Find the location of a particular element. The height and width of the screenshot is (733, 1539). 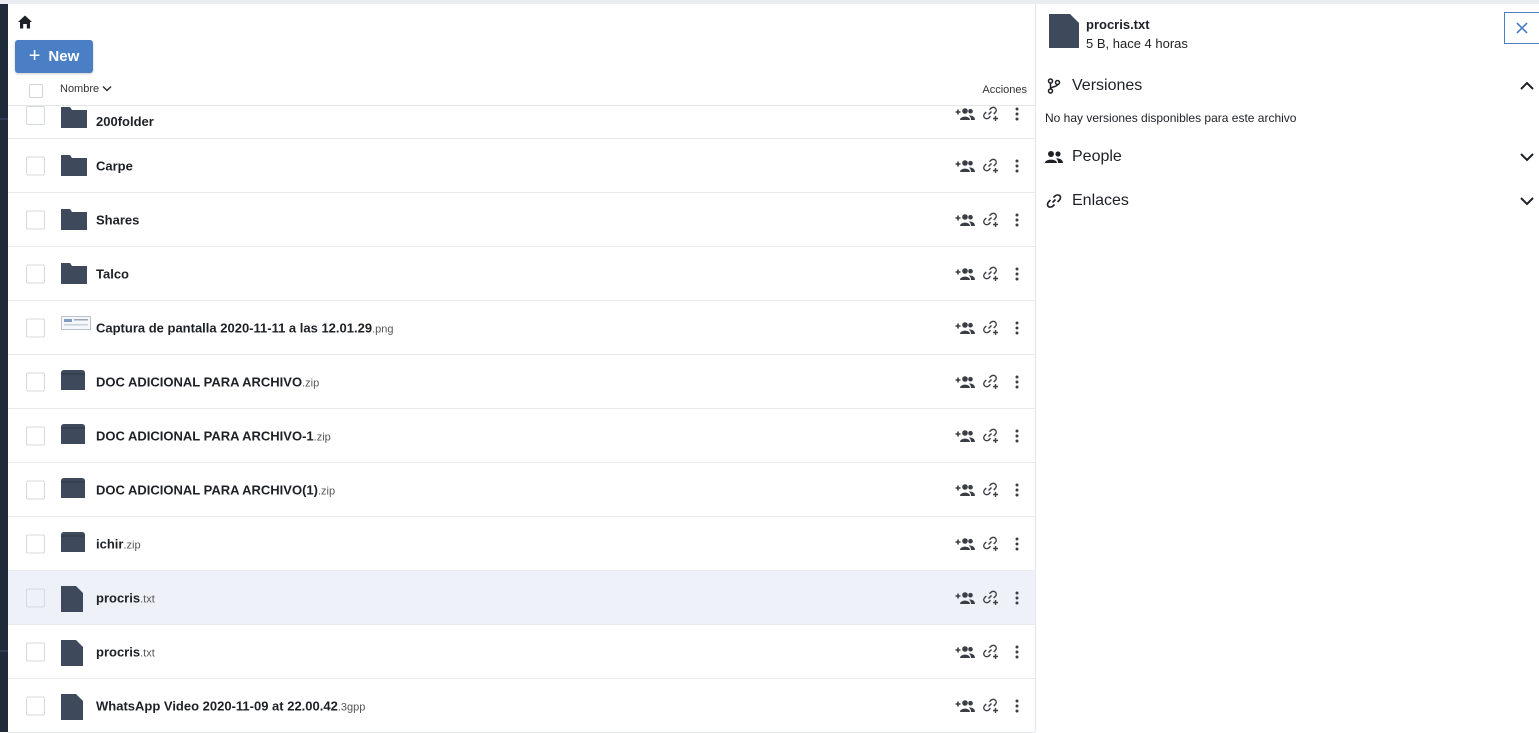

file-row: Talco is located at coordinates (521, 274).